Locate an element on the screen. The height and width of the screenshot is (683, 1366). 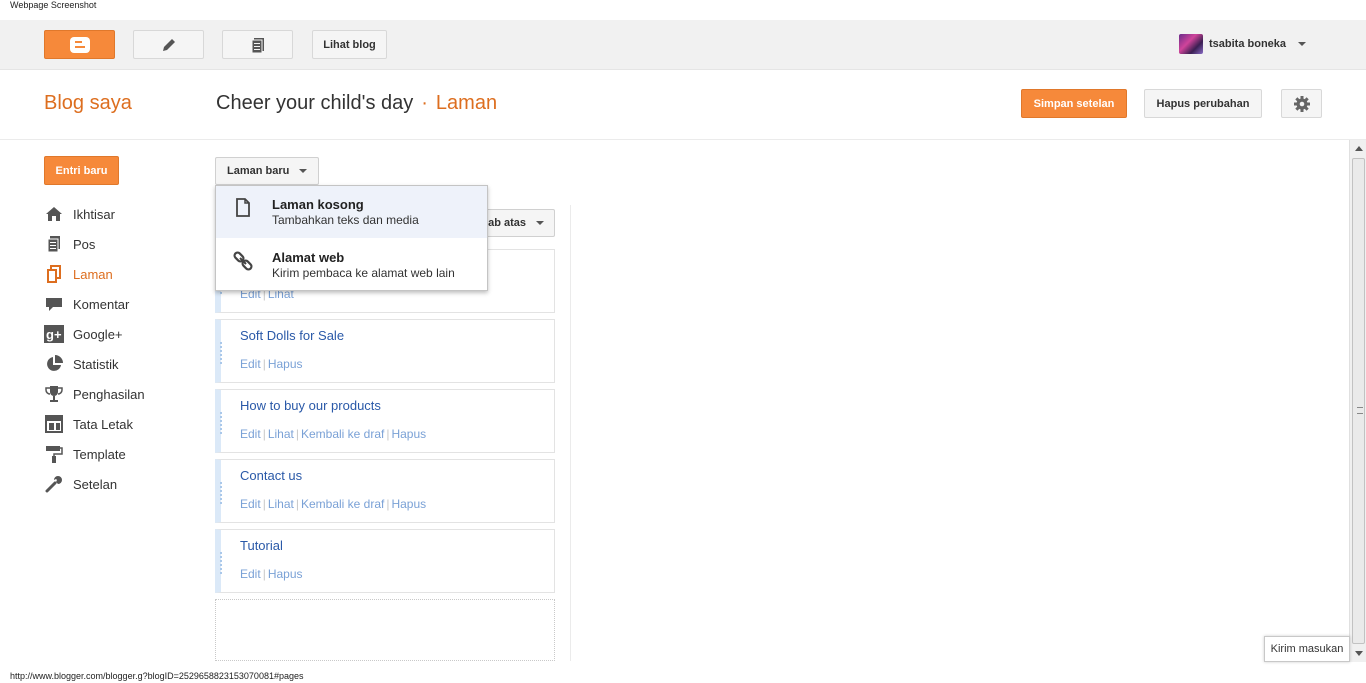
page-actions: Edit | Lihat | Kembali ke draf | Hapus is located at coordinates (333, 504).